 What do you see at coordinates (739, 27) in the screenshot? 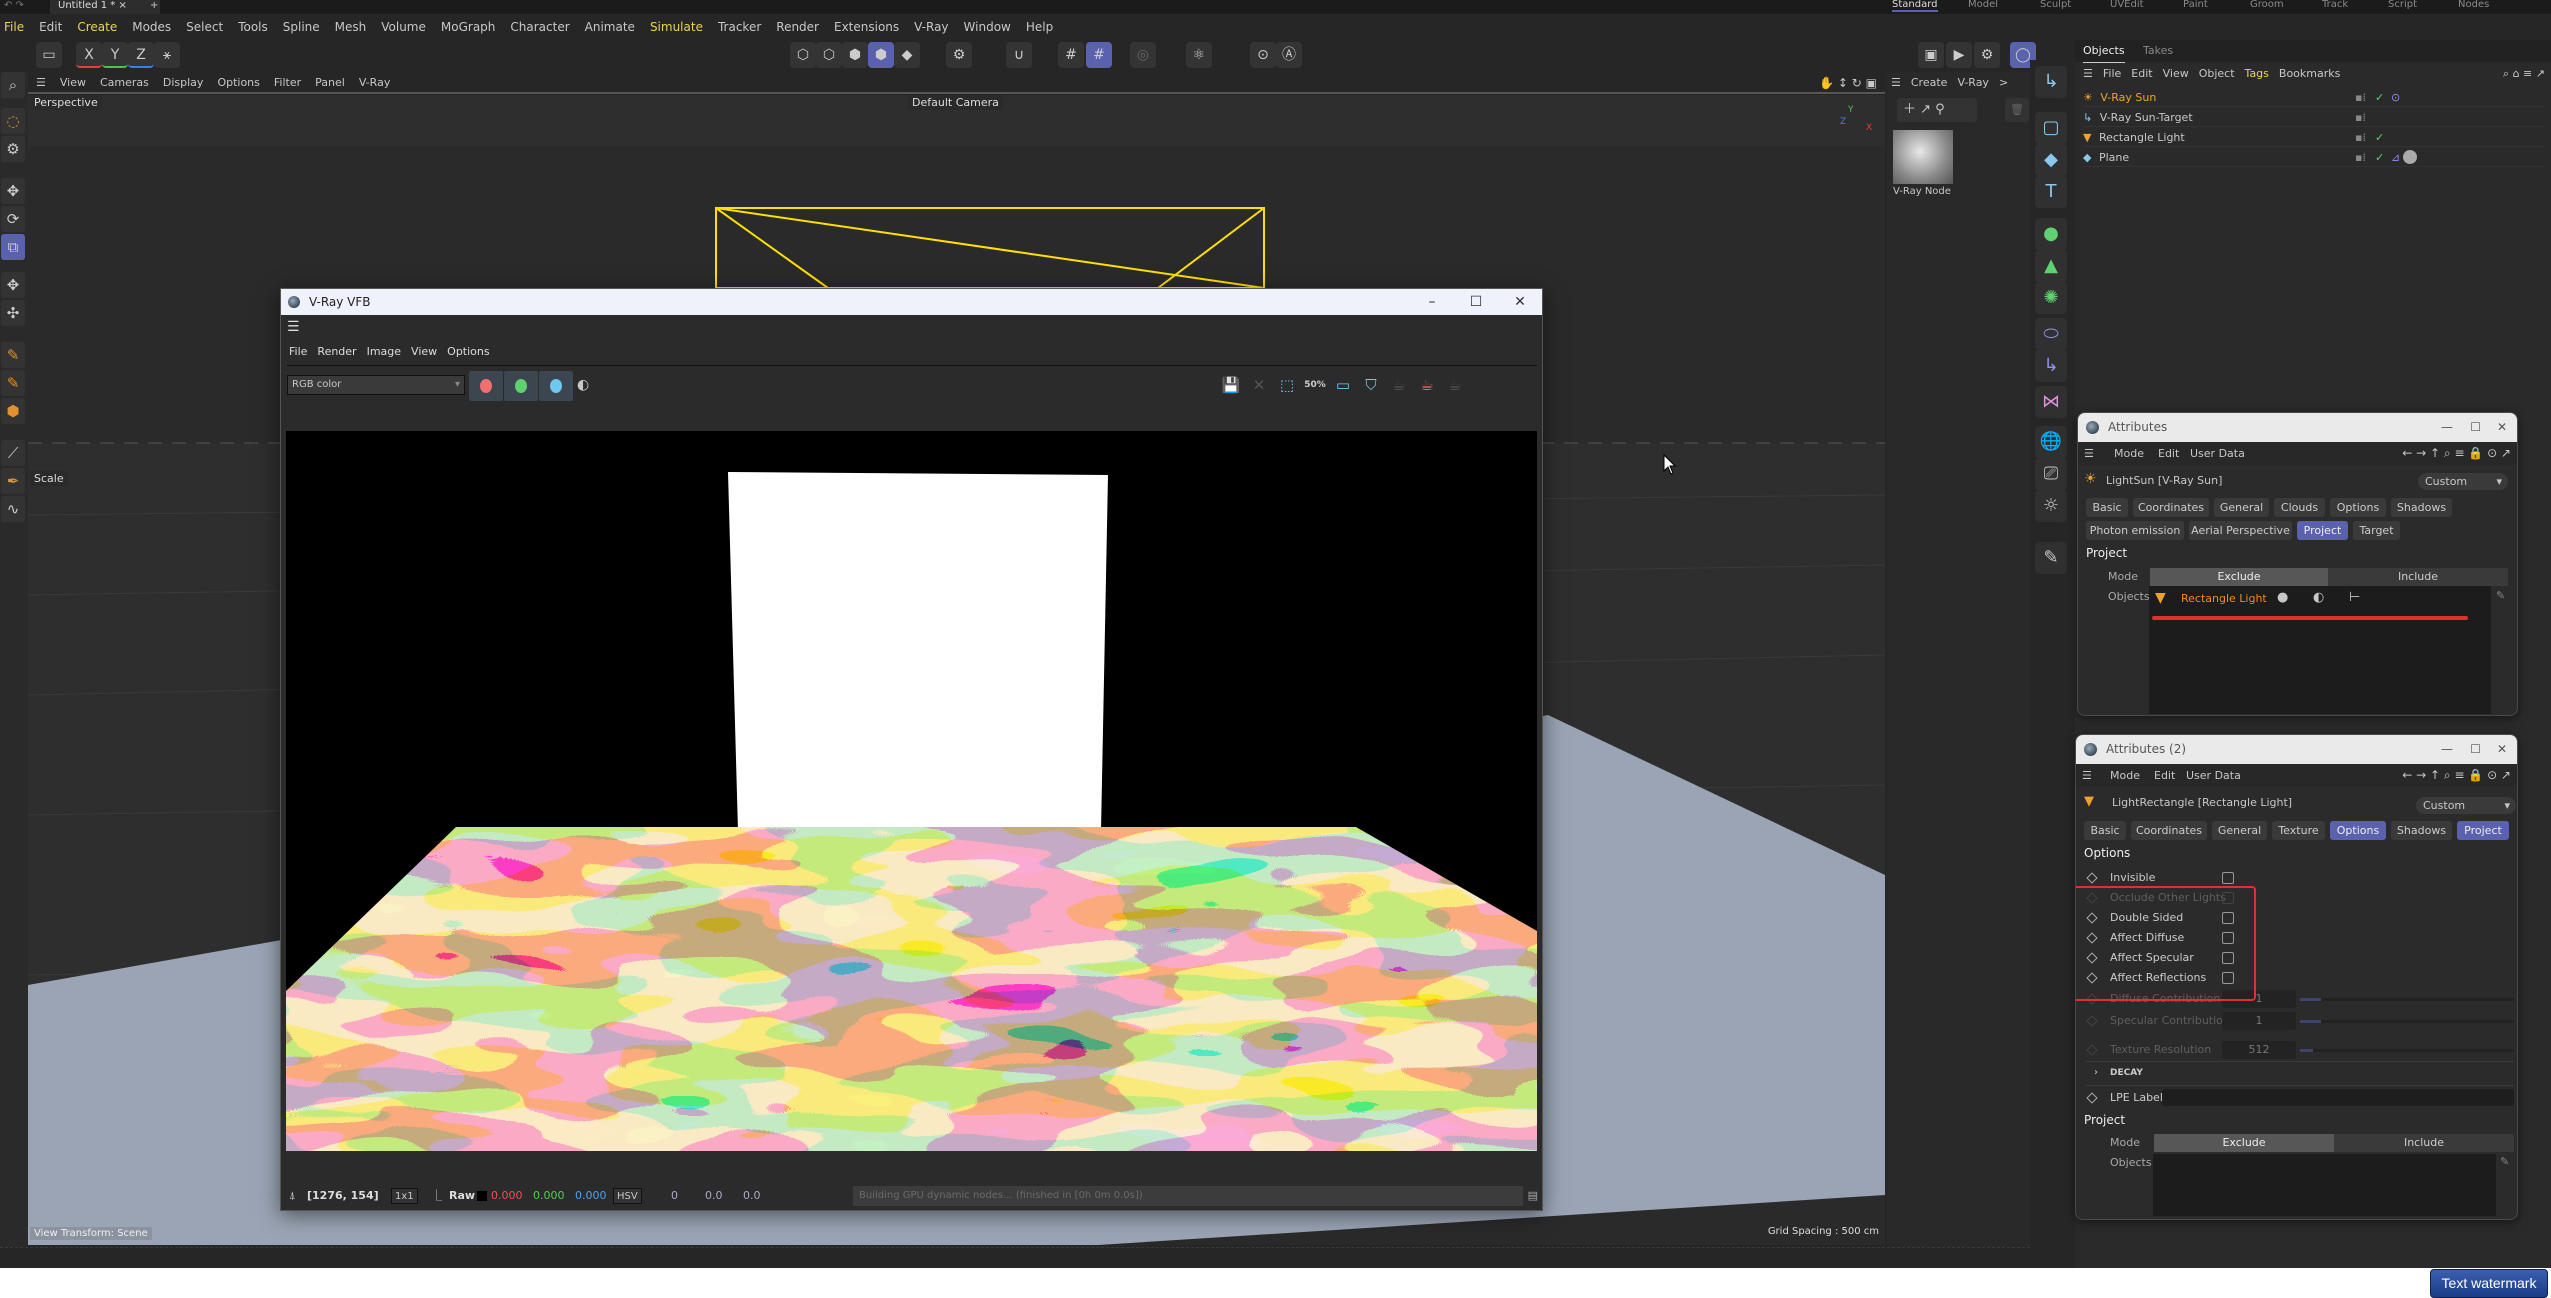
I see `menu-tracker: Tracker` at bounding box center [739, 27].